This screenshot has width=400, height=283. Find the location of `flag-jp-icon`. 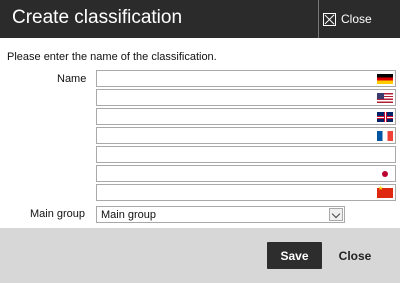

flag-jp-icon is located at coordinates (385, 174).